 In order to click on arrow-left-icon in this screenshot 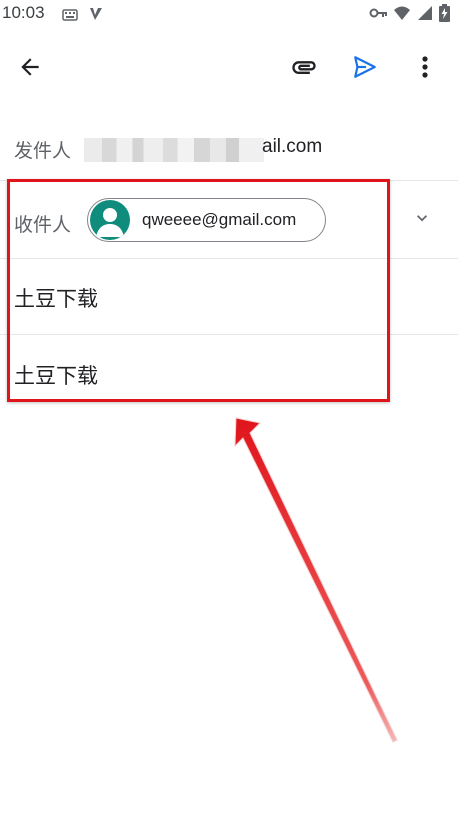, I will do `click(30, 69)`.